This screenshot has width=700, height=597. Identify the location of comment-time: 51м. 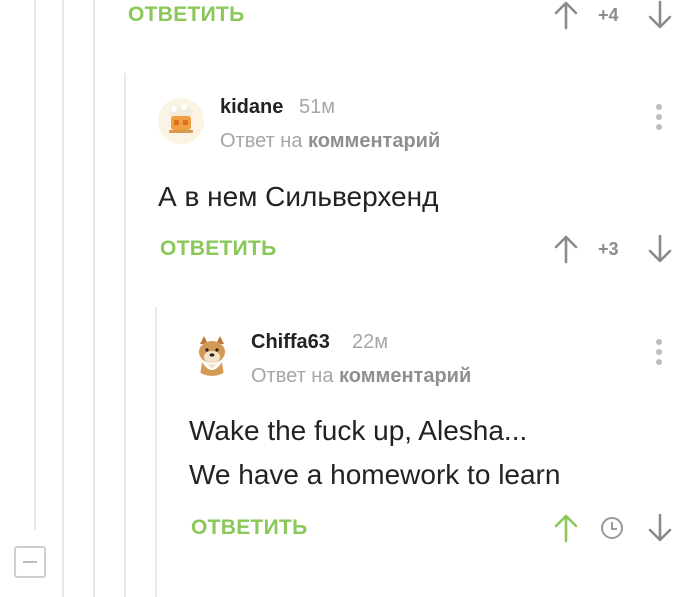
(317, 107).